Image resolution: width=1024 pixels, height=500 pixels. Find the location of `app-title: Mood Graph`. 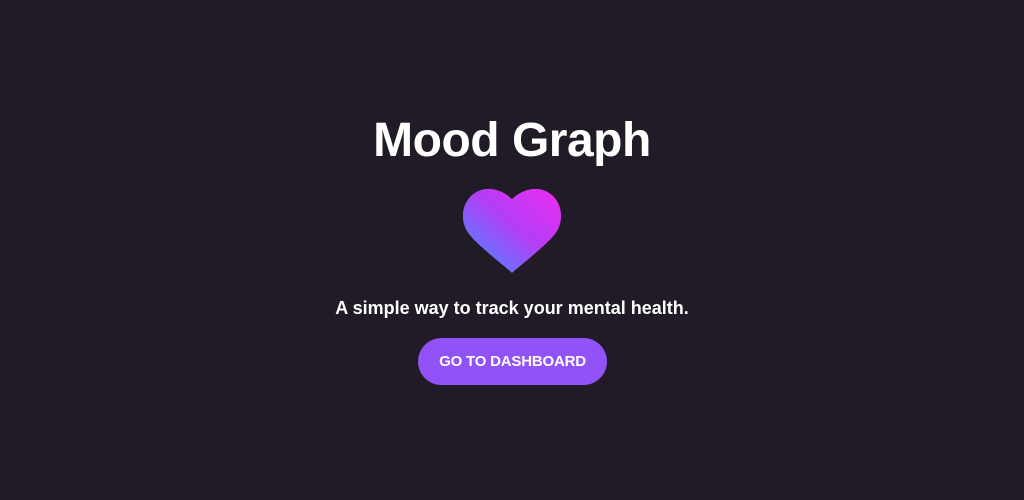

app-title: Mood Graph is located at coordinates (512, 140).